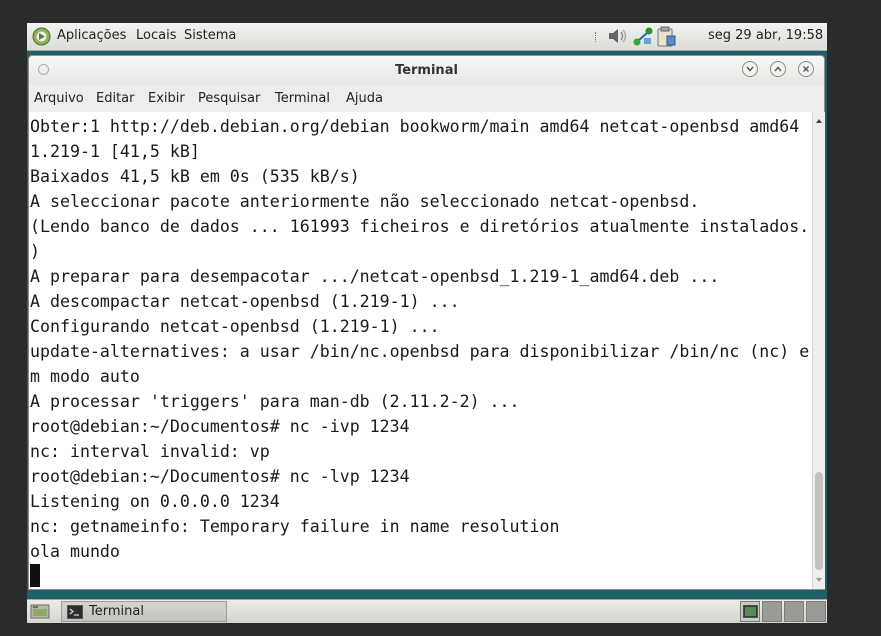 Image resolution: width=881 pixels, height=636 pixels. I want to click on taskbar-terminal-button: Terminal, so click(144, 611).